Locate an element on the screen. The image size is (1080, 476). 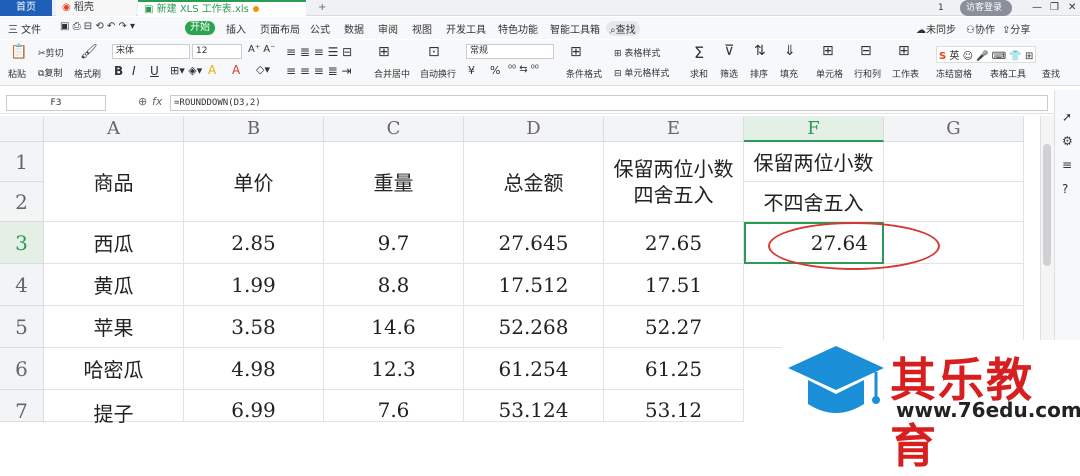
cell-style-button: ⊟ 单元格样式 is located at coordinates (641, 72).